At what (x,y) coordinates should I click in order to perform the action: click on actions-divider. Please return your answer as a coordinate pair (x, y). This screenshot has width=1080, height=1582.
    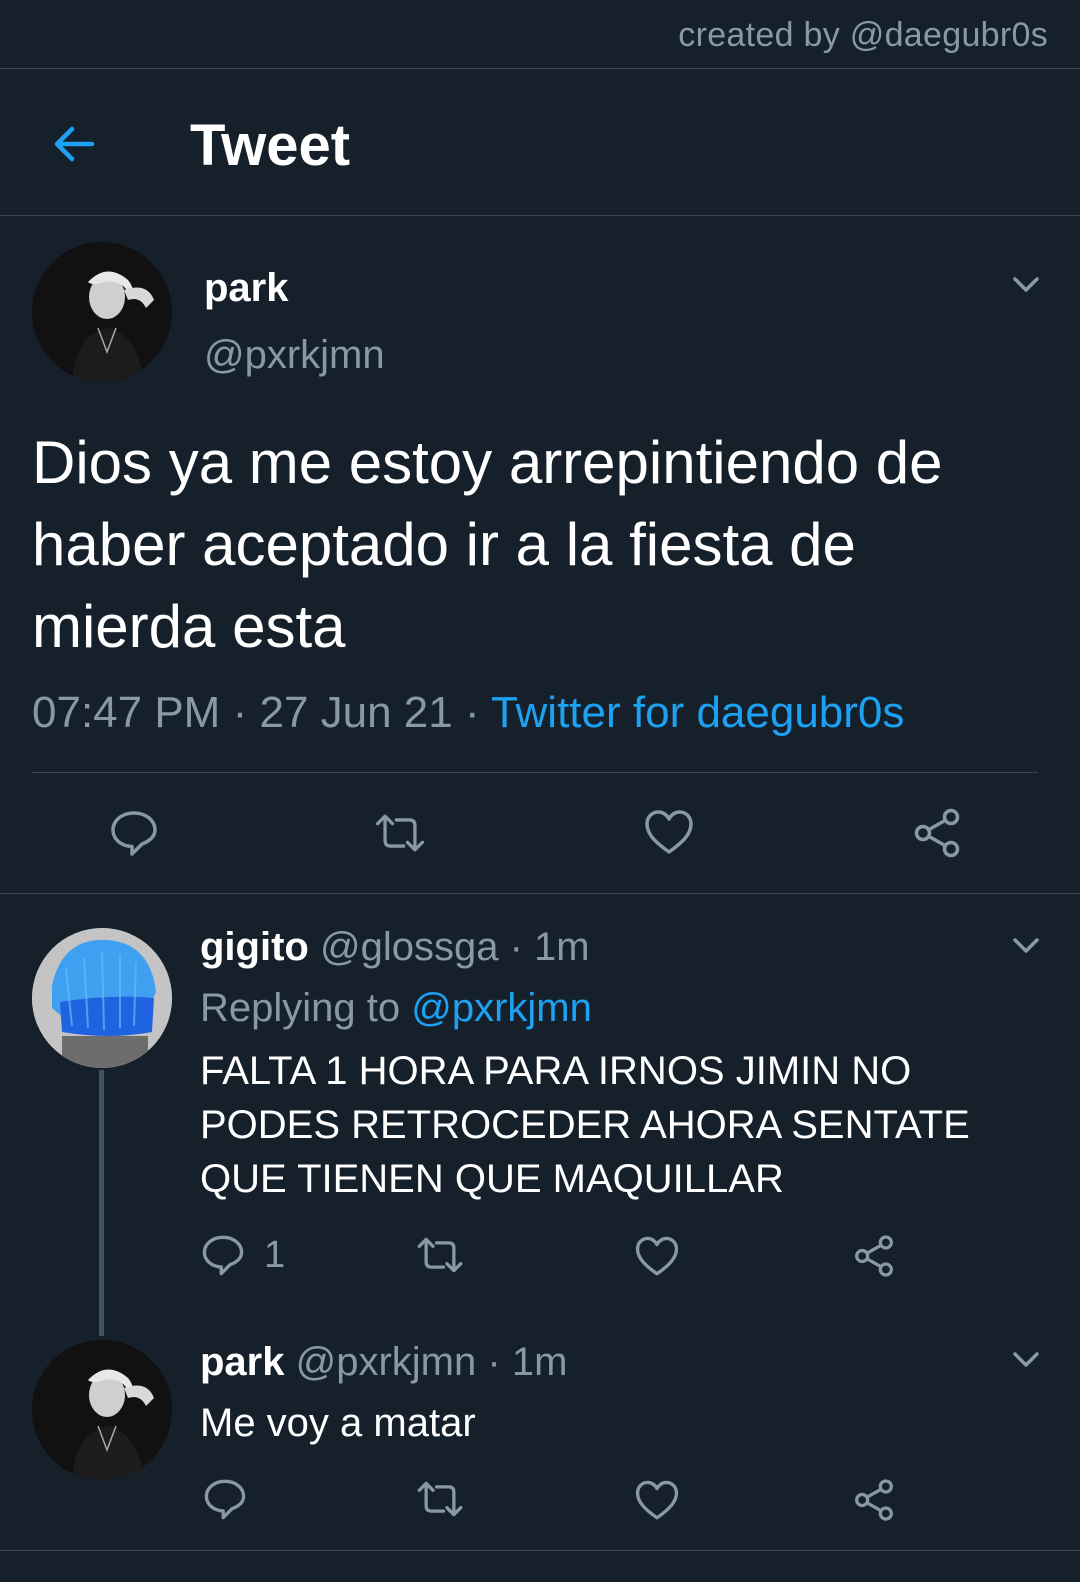
    Looking at the image, I should click on (540, 893).